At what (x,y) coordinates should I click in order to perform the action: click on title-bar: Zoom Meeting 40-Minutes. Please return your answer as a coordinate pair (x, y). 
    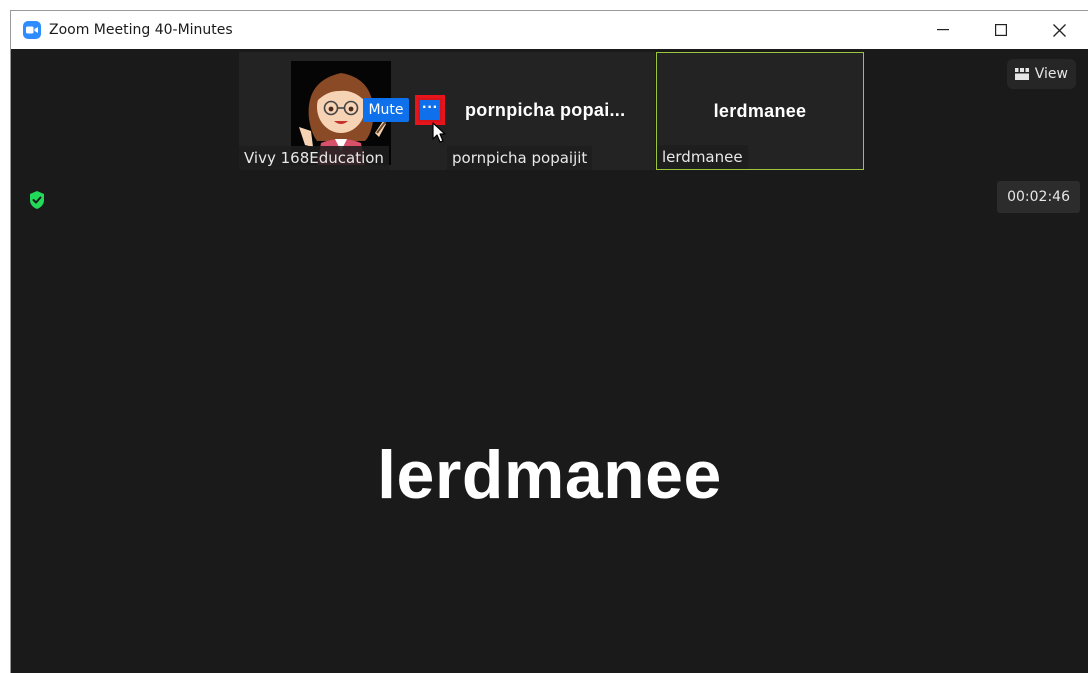
    Looking at the image, I should click on (549, 30).